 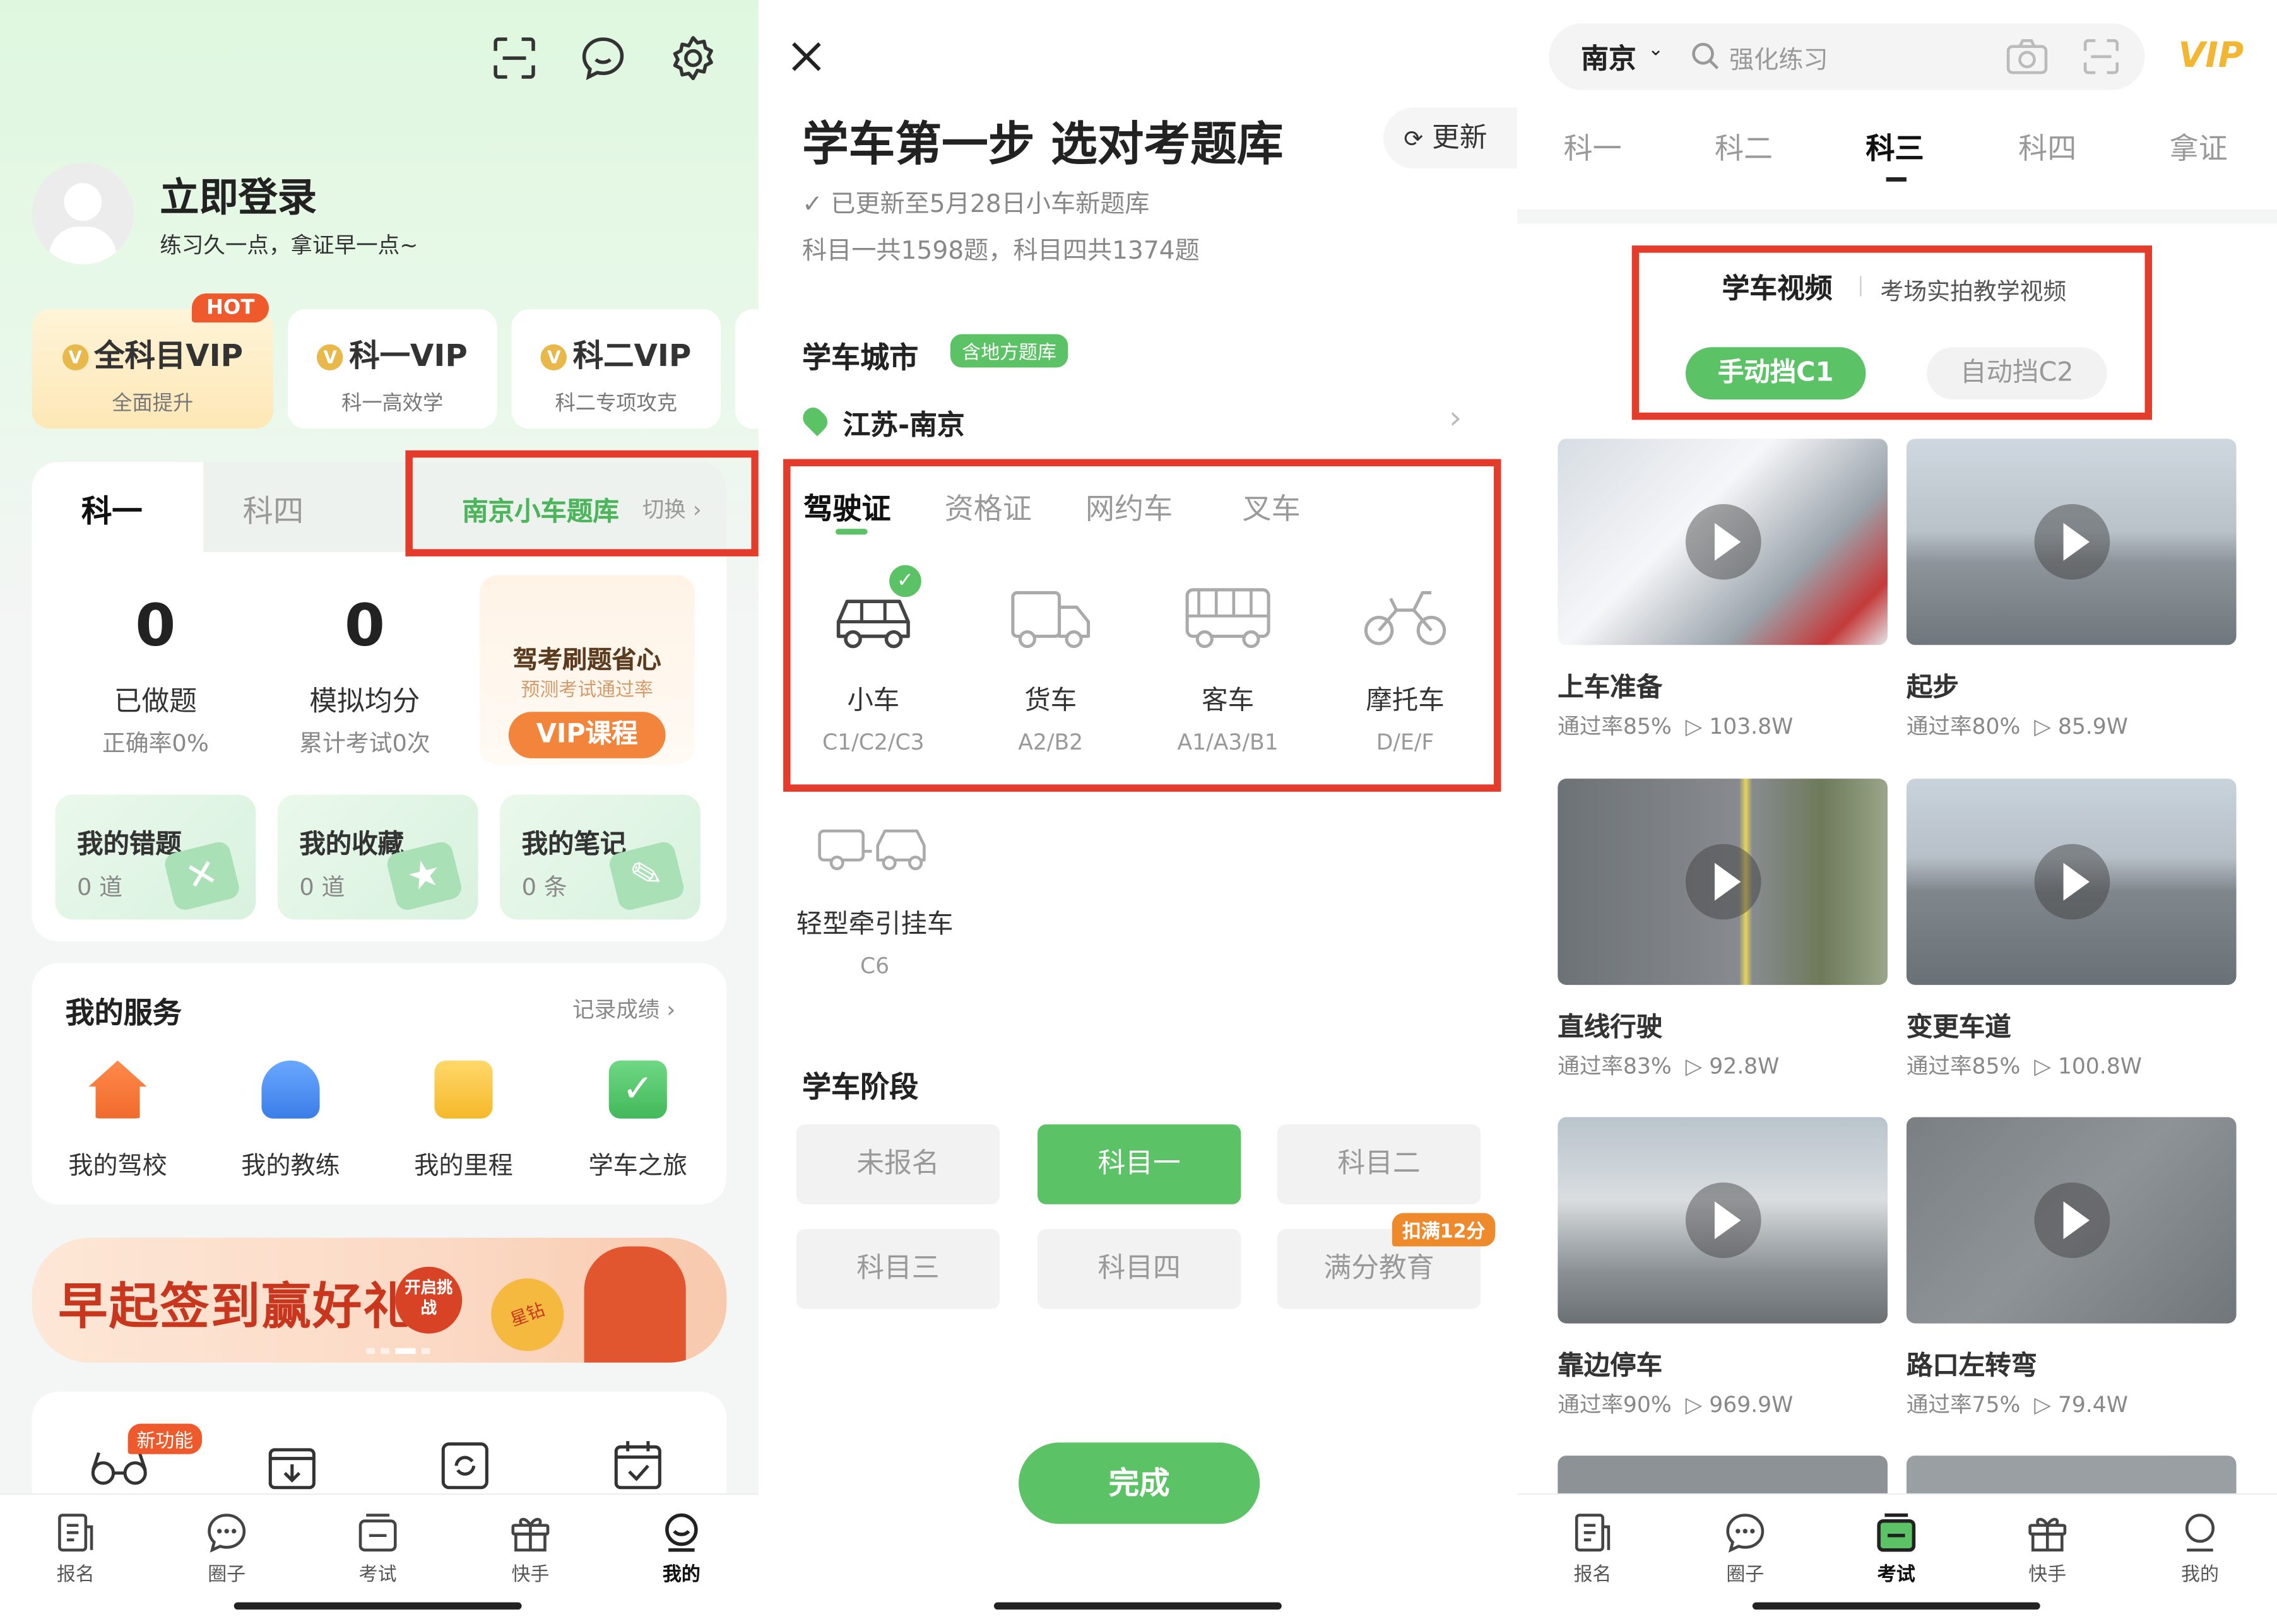 I want to click on service-mileage: 我的里程, so click(x=463, y=1120).